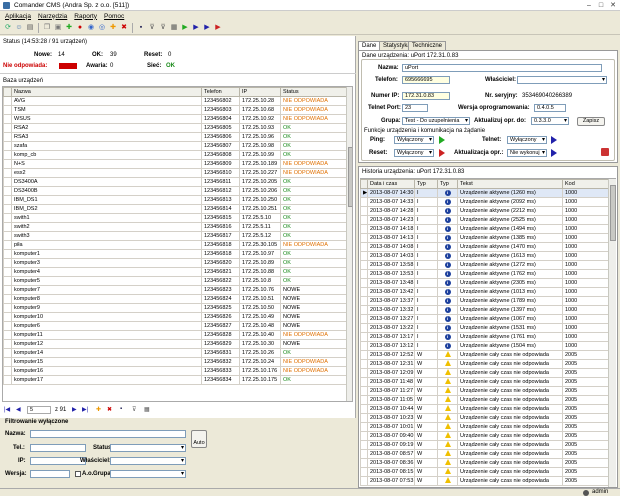 Image resolution: width=620 pixels, height=496 pixels. I want to click on prev-page-icon: ◀, so click(18, 409).